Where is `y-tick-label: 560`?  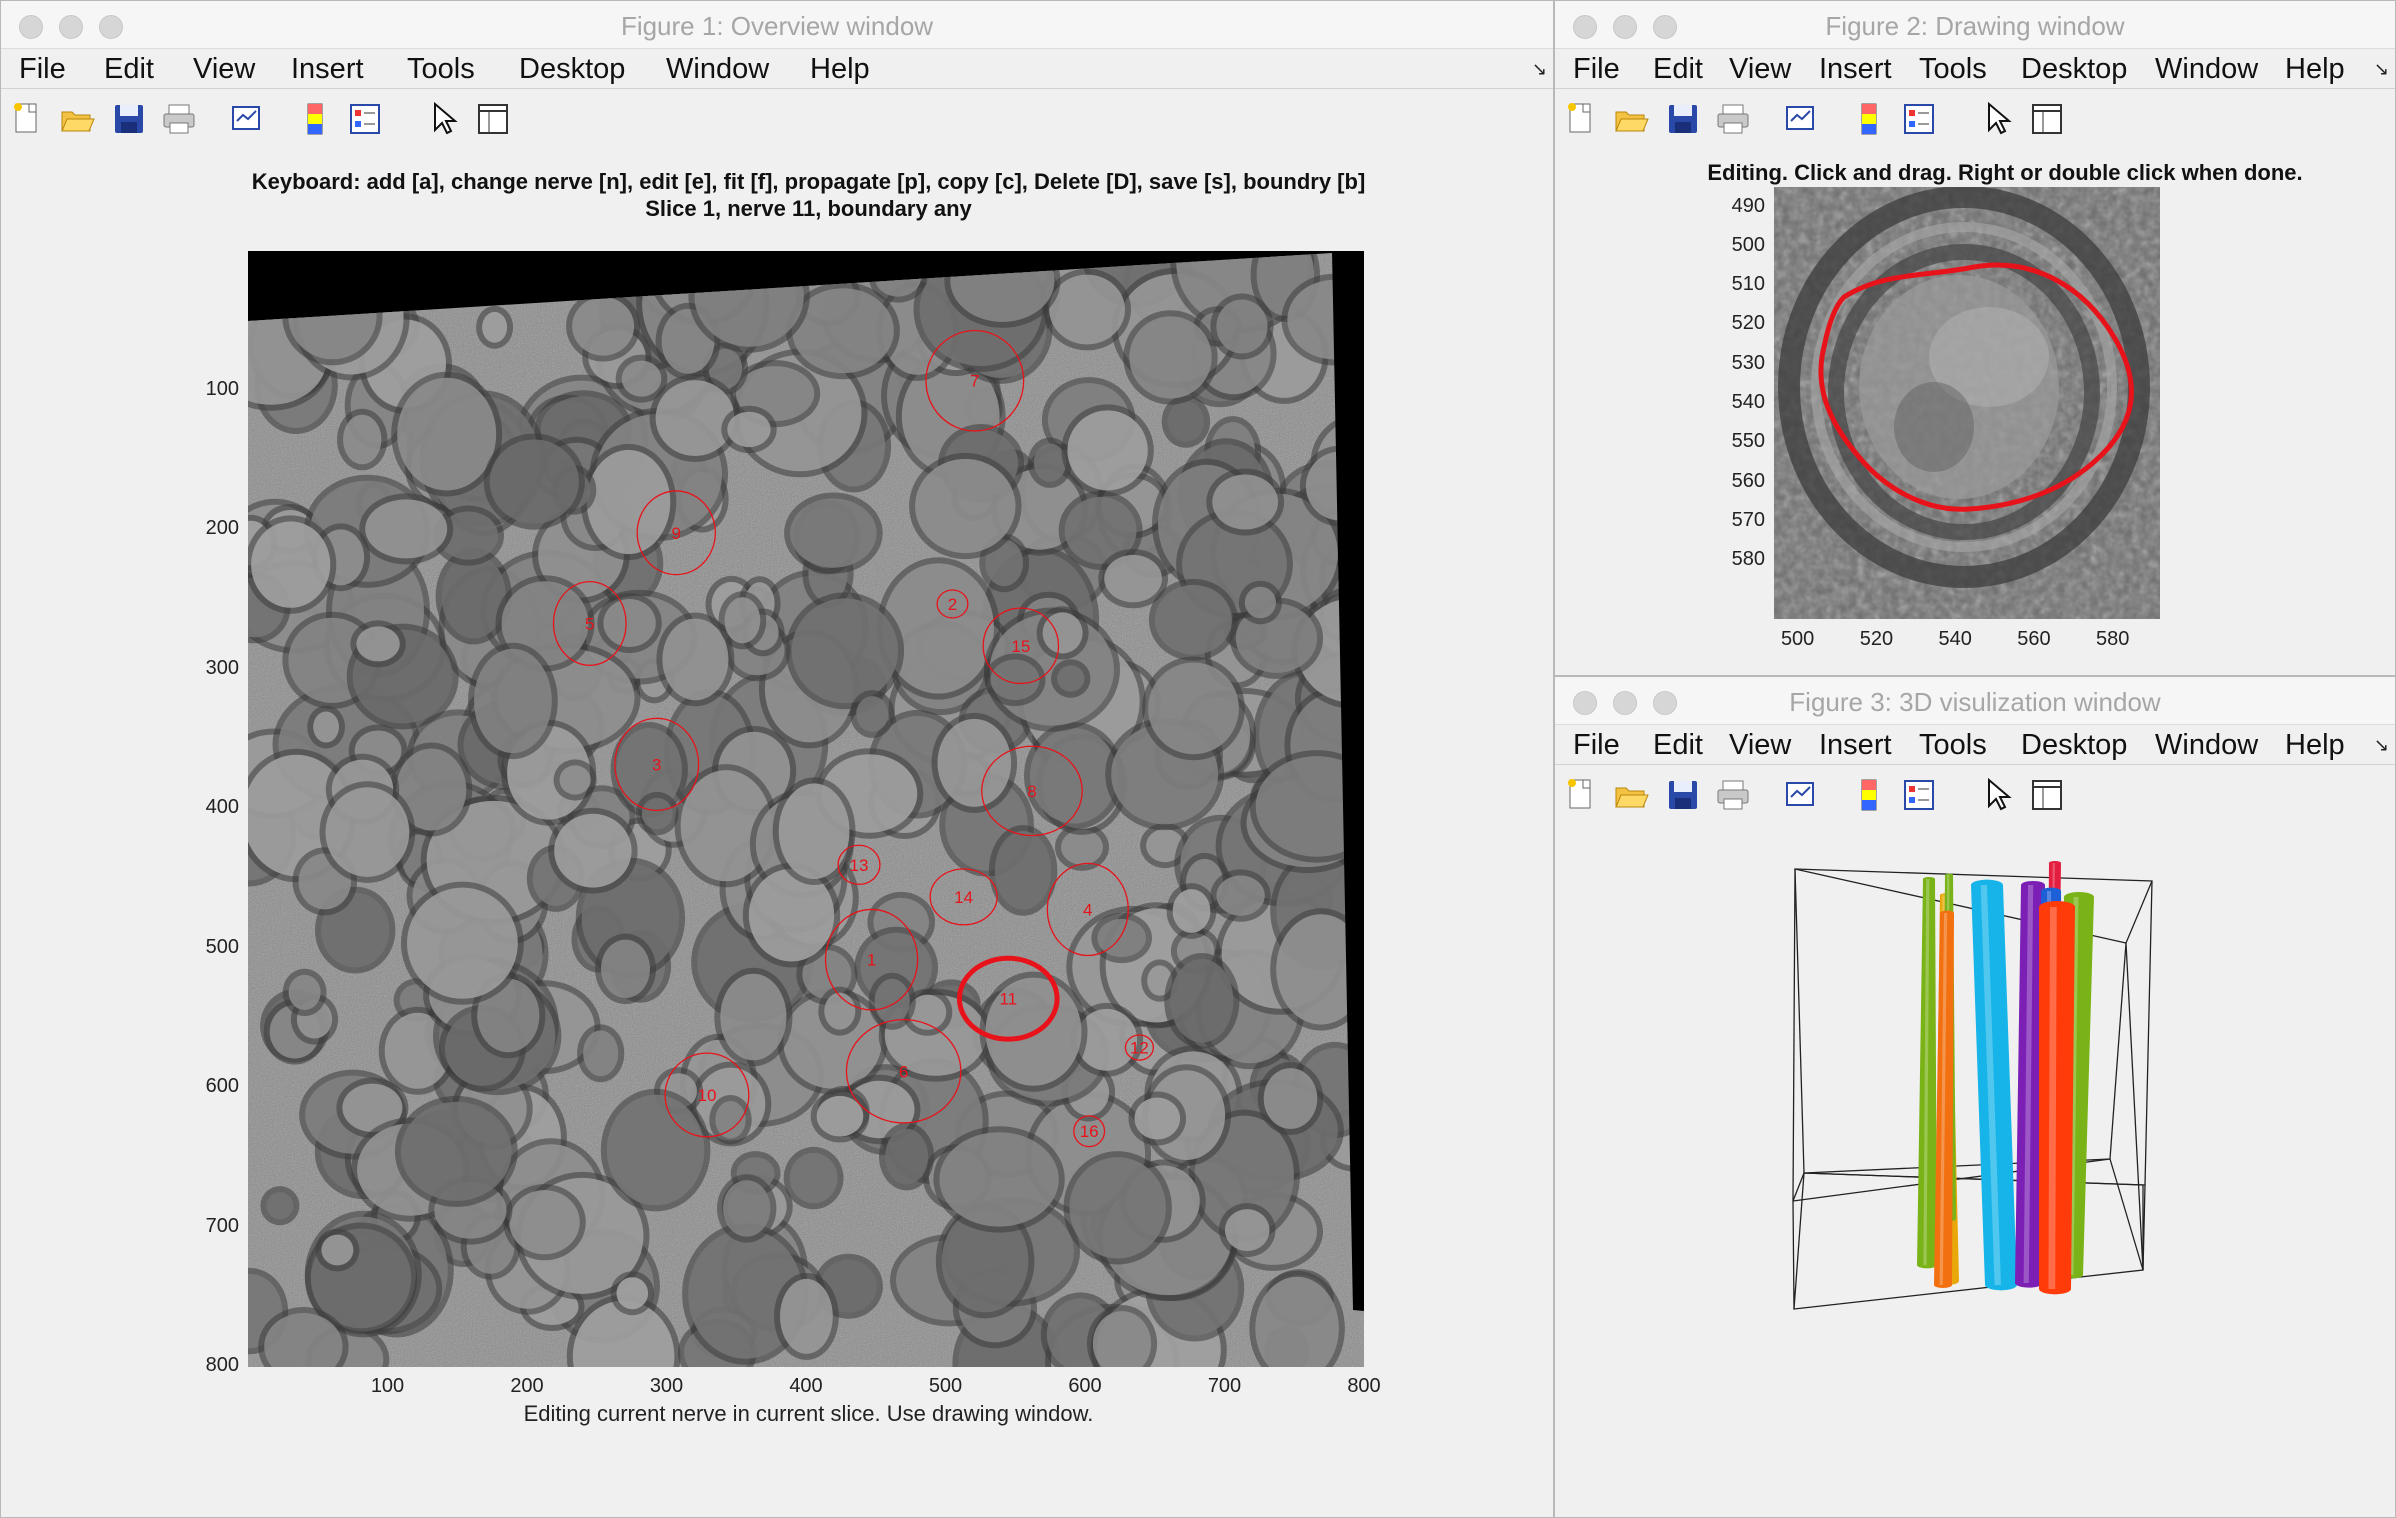
y-tick-label: 560 is located at coordinates (1748, 480).